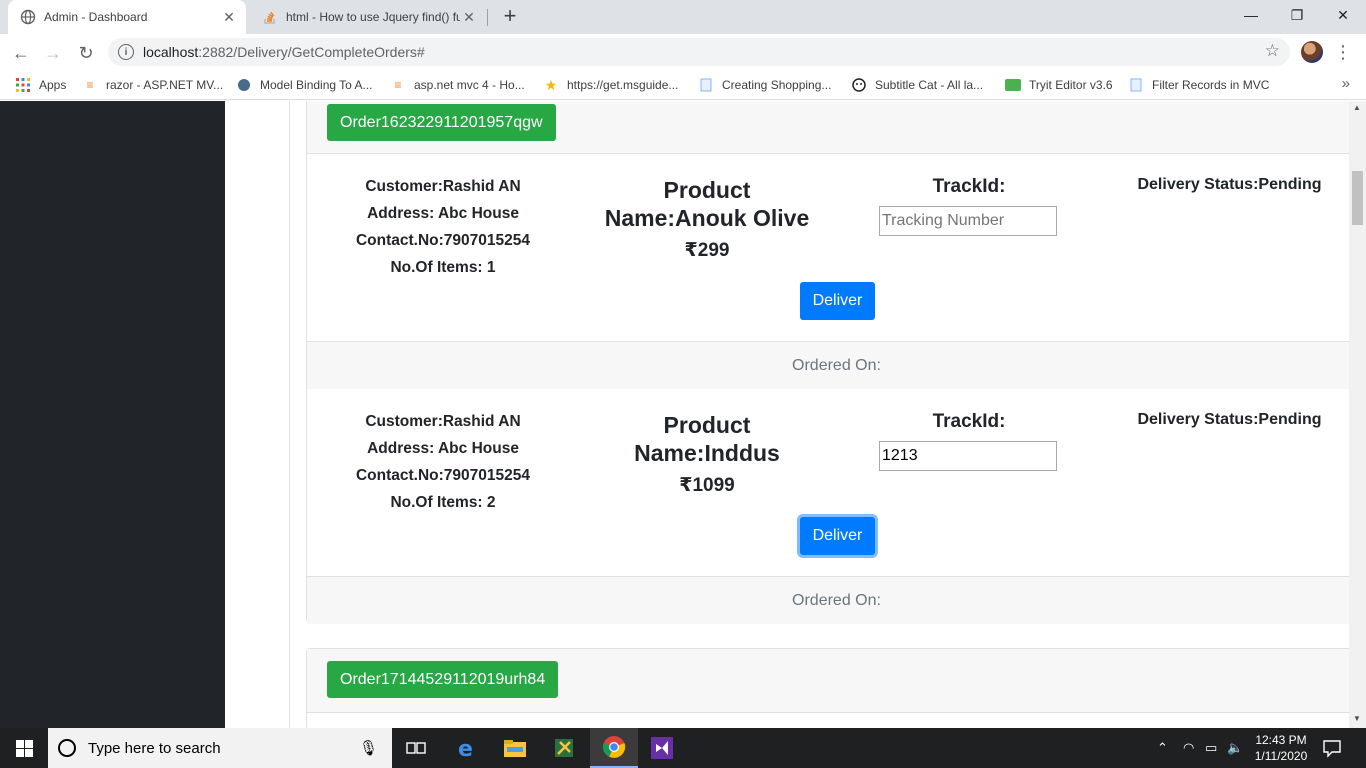 This screenshot has height=768, width=1366. I want to click on visual-studio-icon, so click(662, 748).